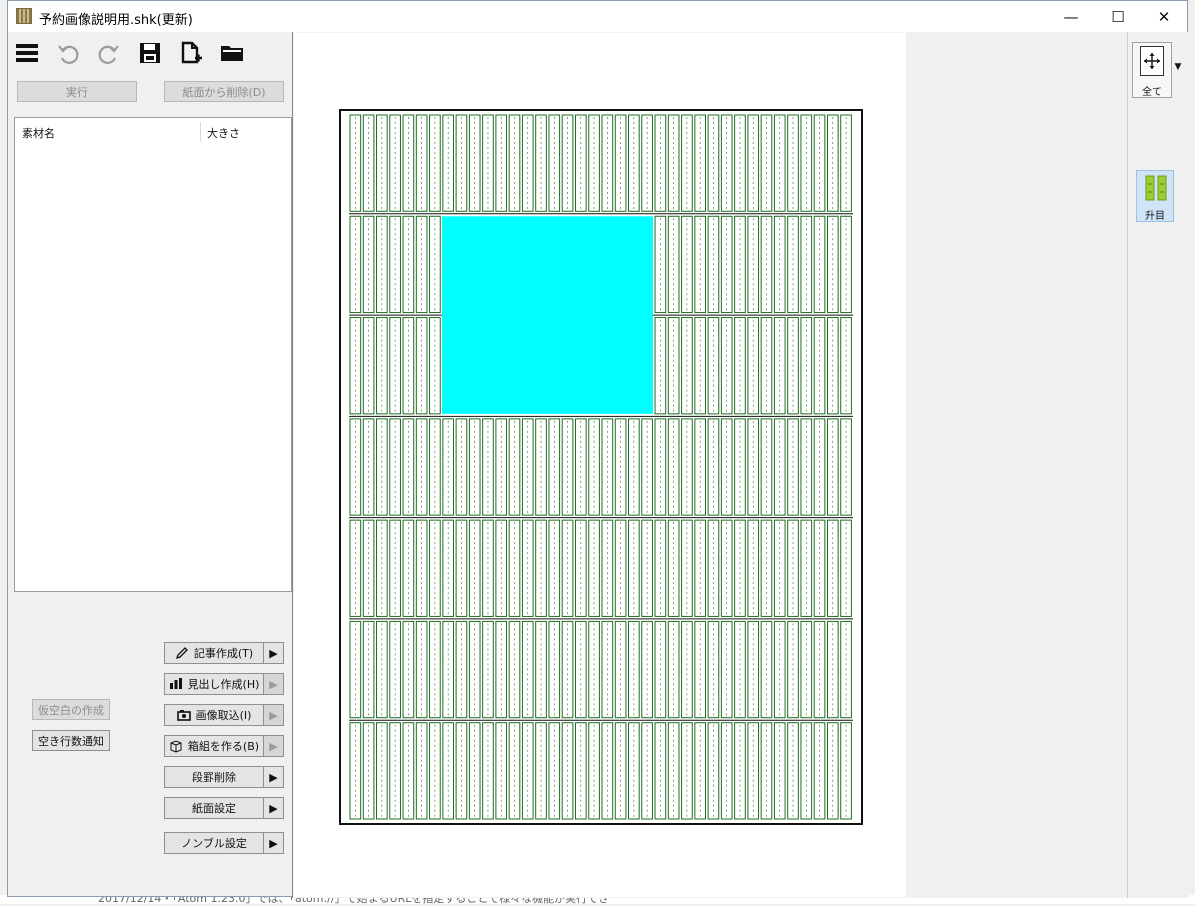  I want to click on page-settings-menu-arrow: ▶, so click(274, 808).